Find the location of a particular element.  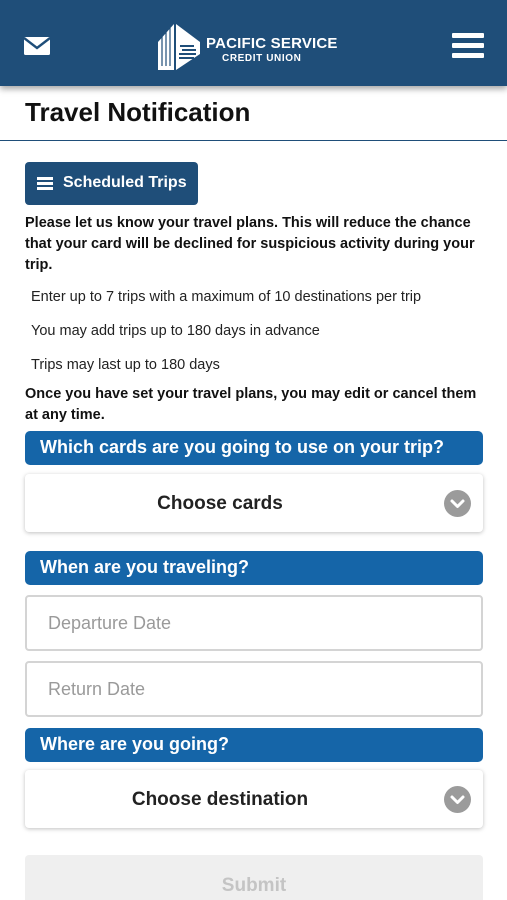

logo-mark-icon is located at coordinates (179, 46).